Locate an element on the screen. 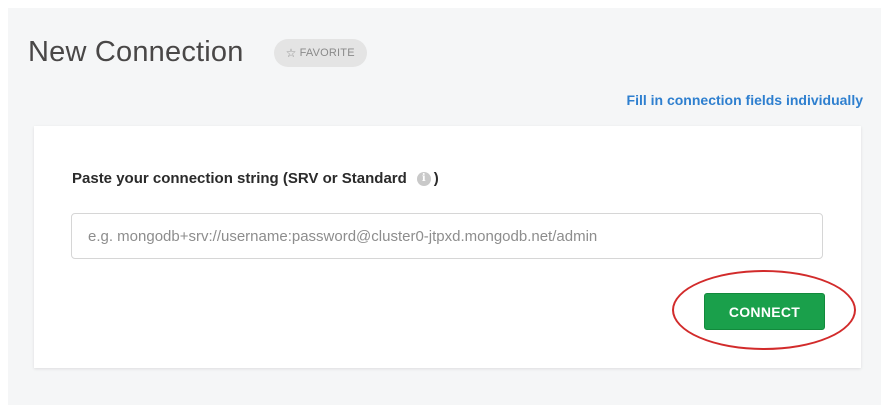 This screenshot has height=405, width=881. connect-button: CONNECT is located at coordinates (764, 311).